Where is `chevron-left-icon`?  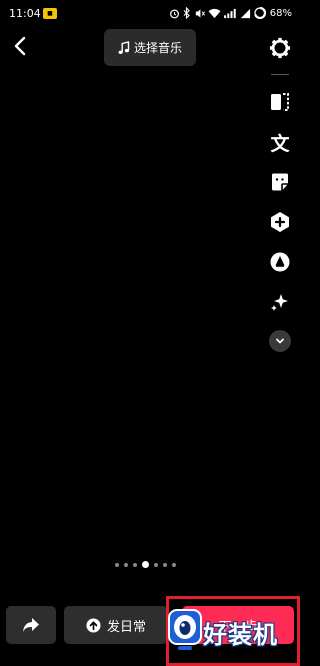
chevron-left-icon is located at coordinates (20, 46).